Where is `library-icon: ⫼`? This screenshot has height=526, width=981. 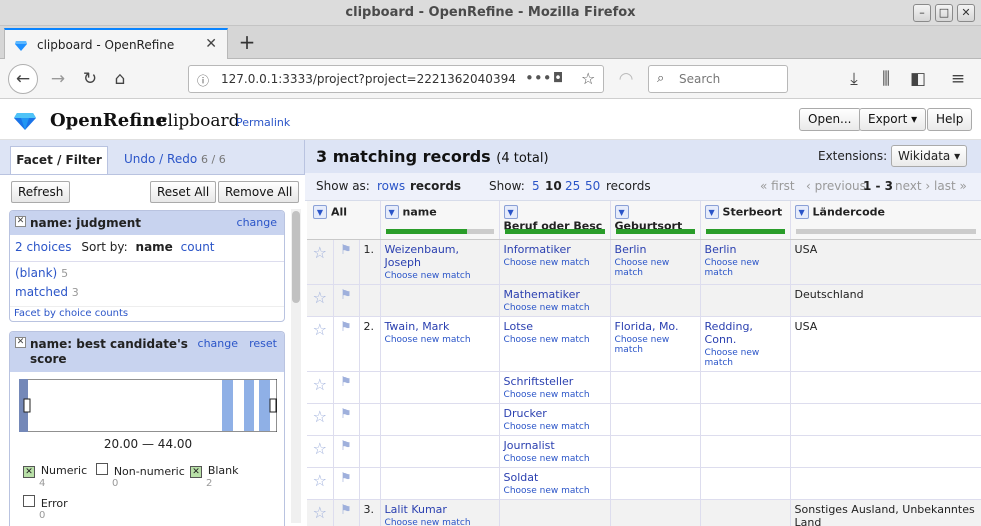
library-icon: ⫼ is located at coordinates (886, 79).